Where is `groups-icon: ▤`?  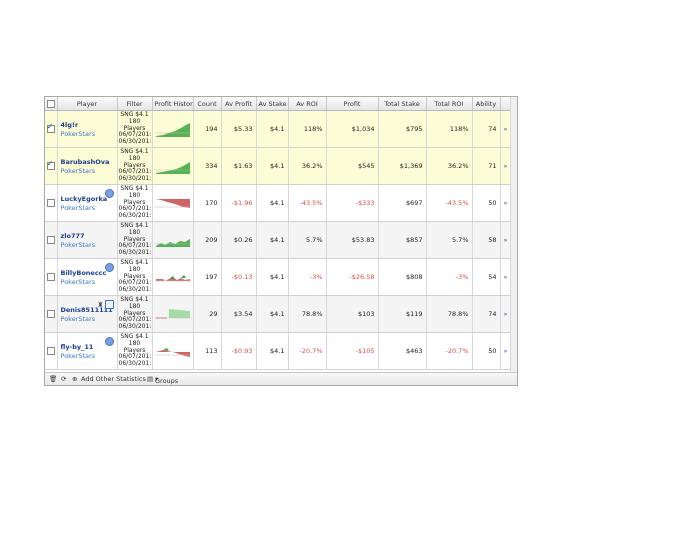 groups-icon: ▤ is located at coordinates (150, 379).